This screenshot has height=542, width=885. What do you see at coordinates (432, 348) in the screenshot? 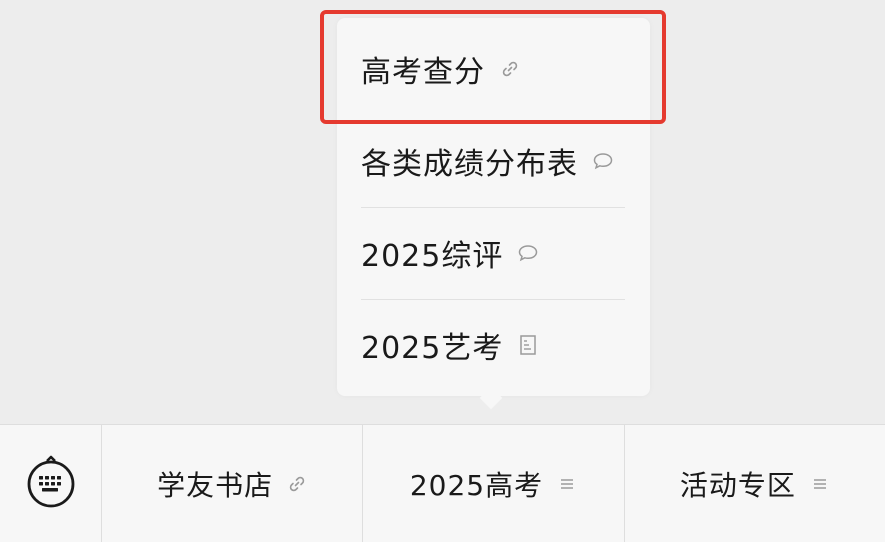
I see `menu-item-label: 2025艺考` at bounding box center [432, 348].